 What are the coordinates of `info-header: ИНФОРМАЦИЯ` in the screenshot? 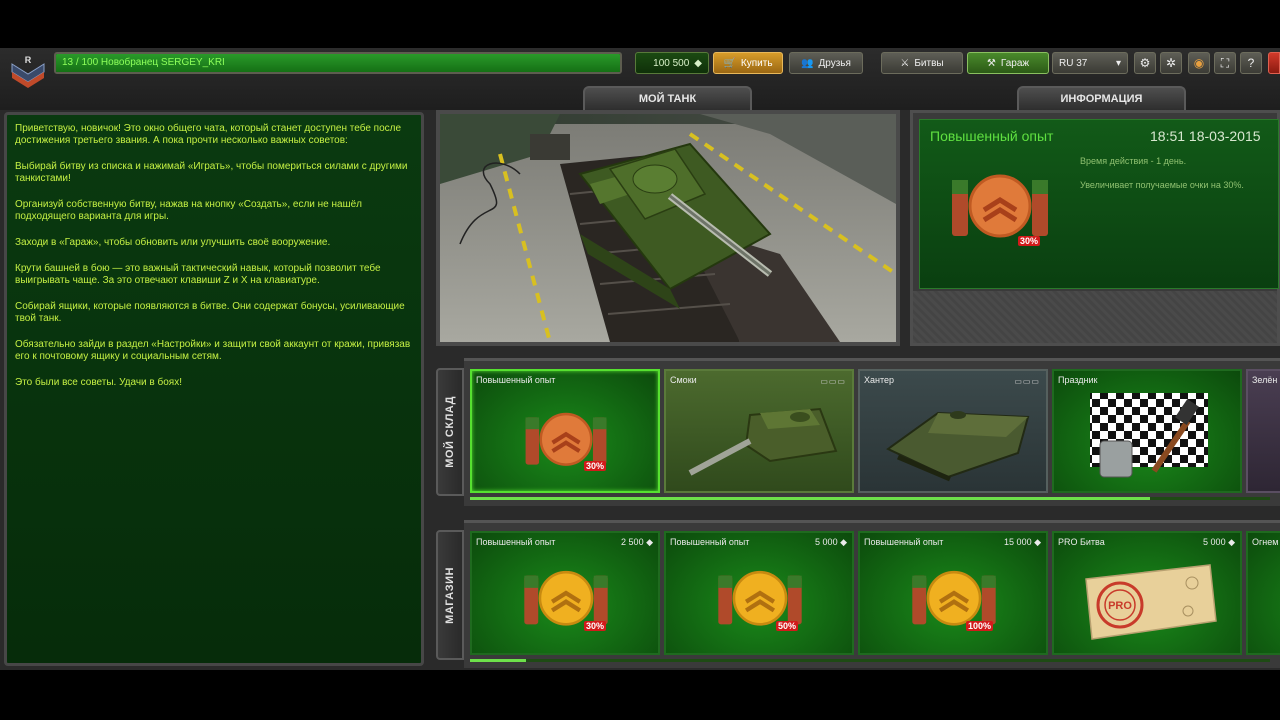 It's located at (1101, 98).